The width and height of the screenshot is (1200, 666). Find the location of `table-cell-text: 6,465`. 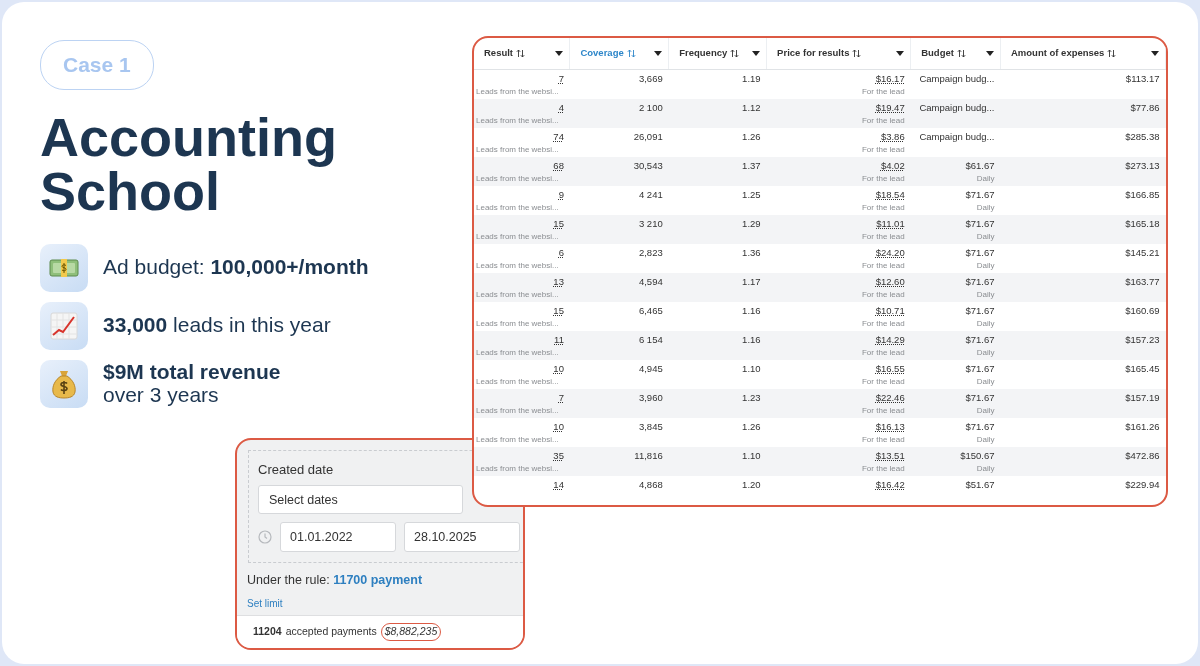

table-cell-text: 6,465 is located at coordinates (650, 310).